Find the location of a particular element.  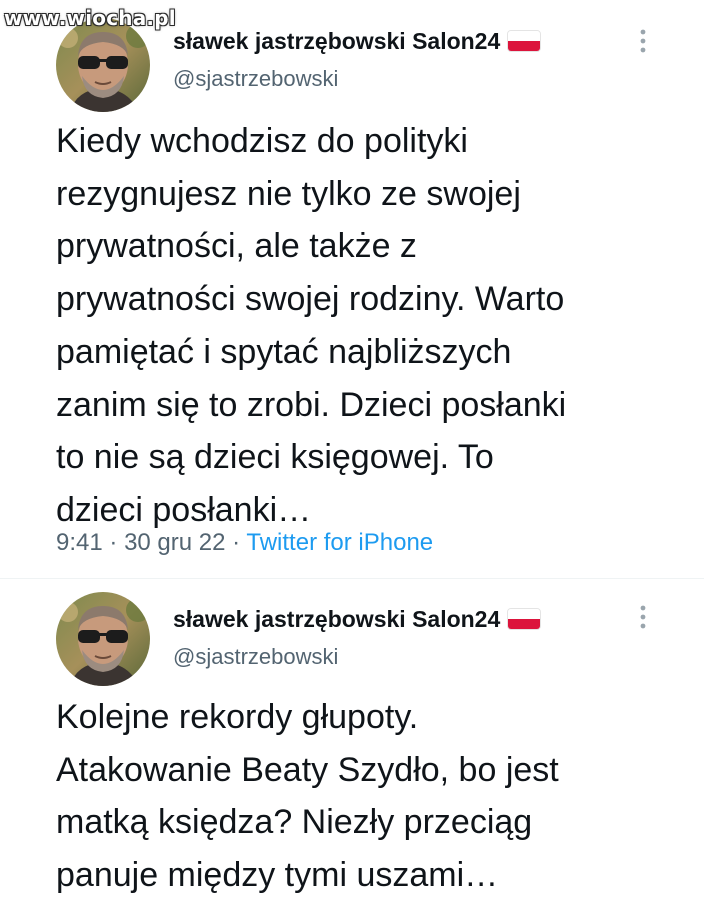

watermark-logo: www.wiocha.pl is located at coordinates (90, 18).